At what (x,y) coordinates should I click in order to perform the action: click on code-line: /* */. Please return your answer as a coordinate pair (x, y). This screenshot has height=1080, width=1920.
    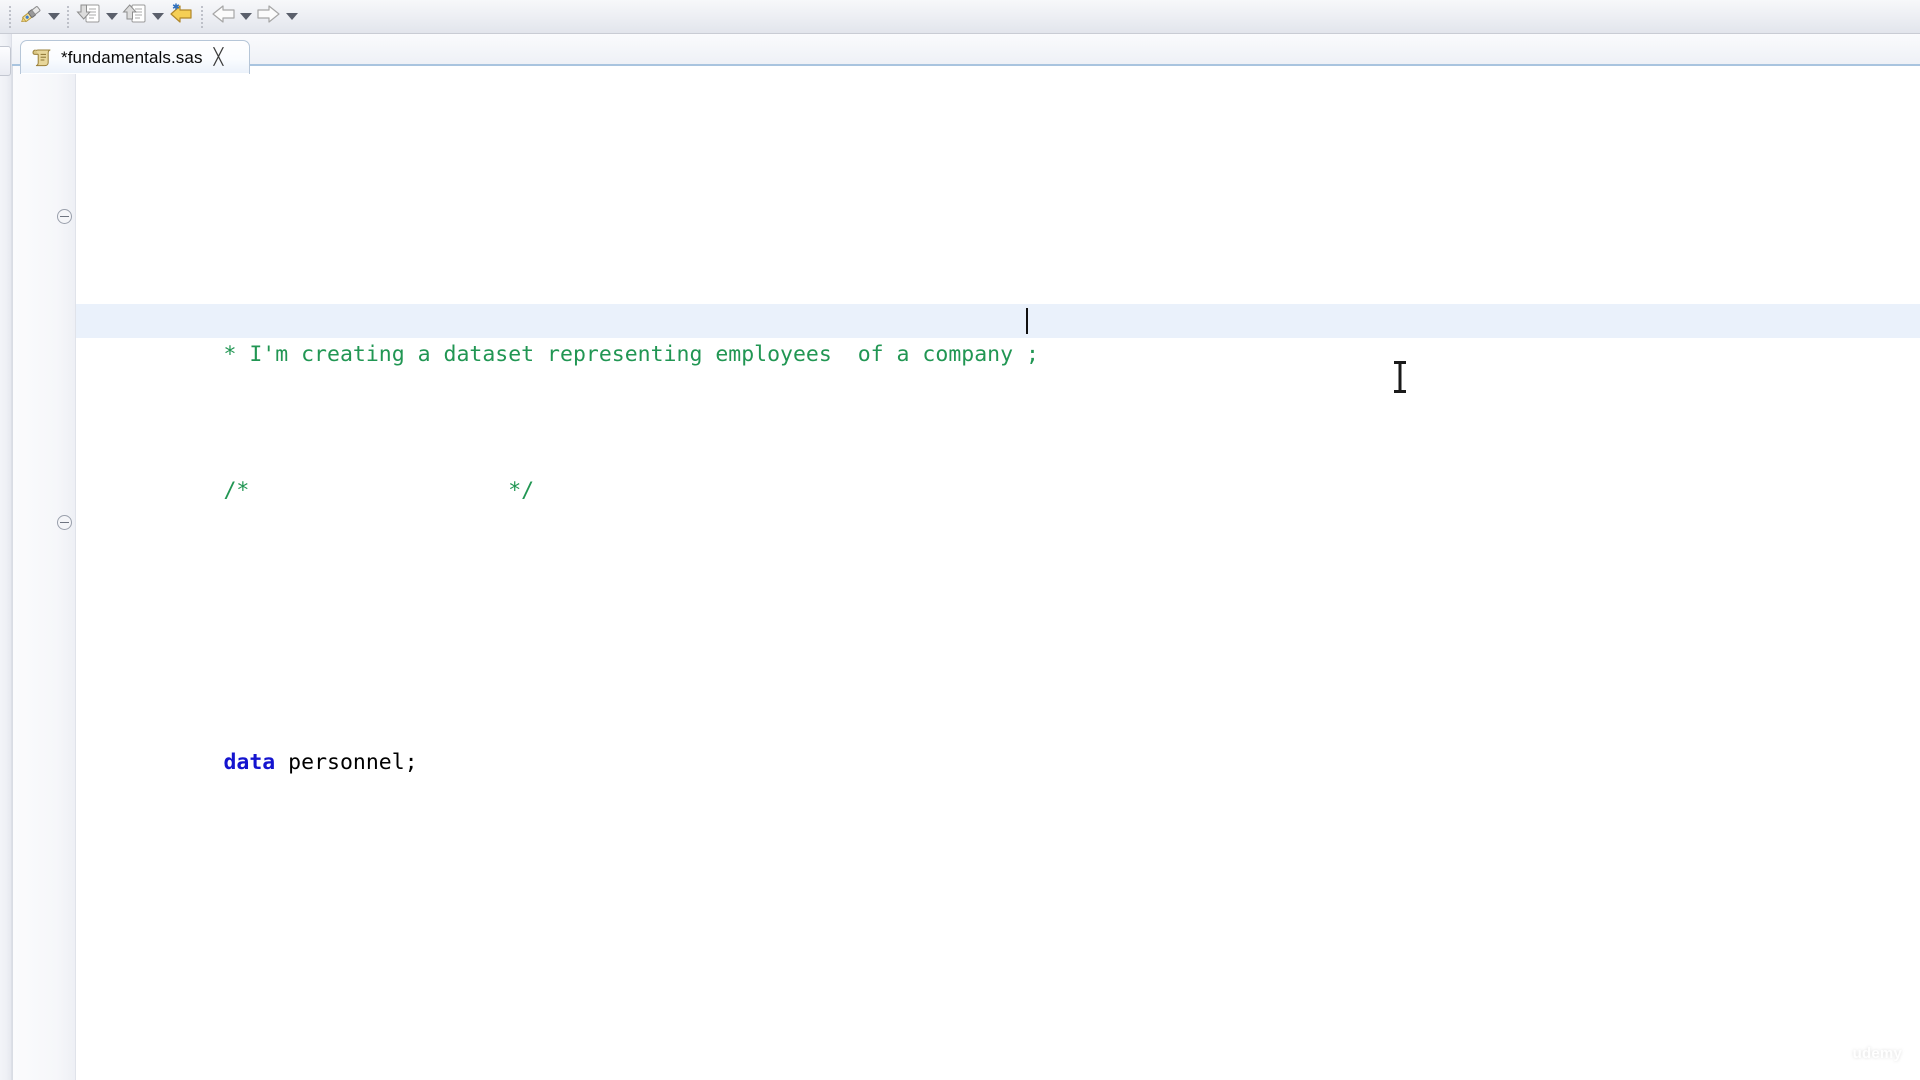
    Looking at the image, I should click on (998, 471).